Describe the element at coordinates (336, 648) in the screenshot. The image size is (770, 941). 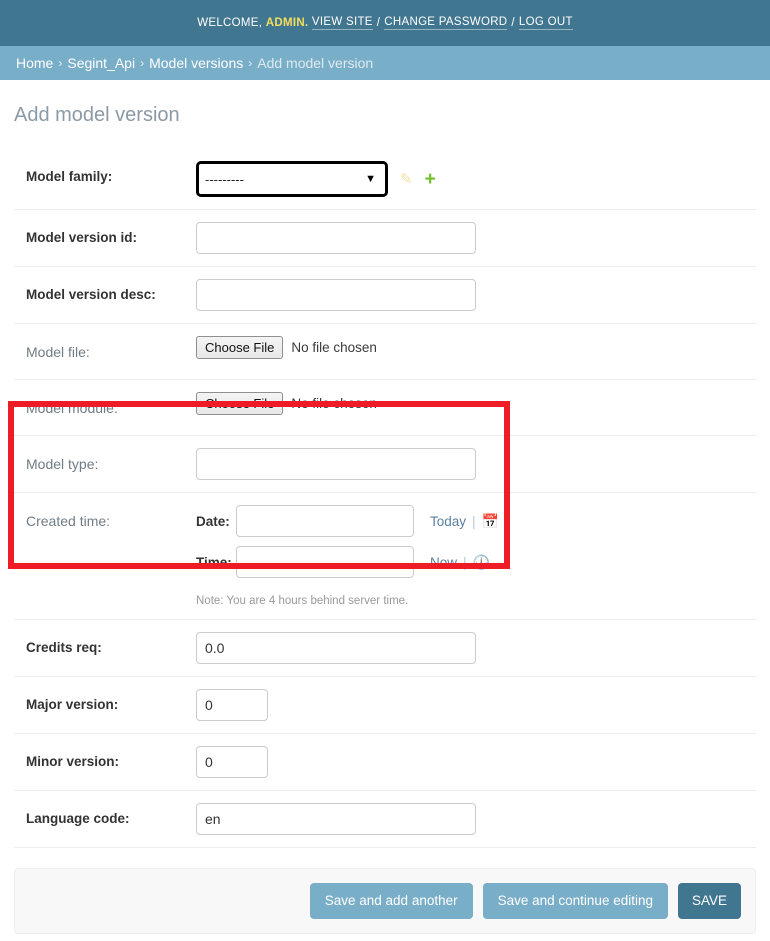
I see `credits-req-input` at that location.